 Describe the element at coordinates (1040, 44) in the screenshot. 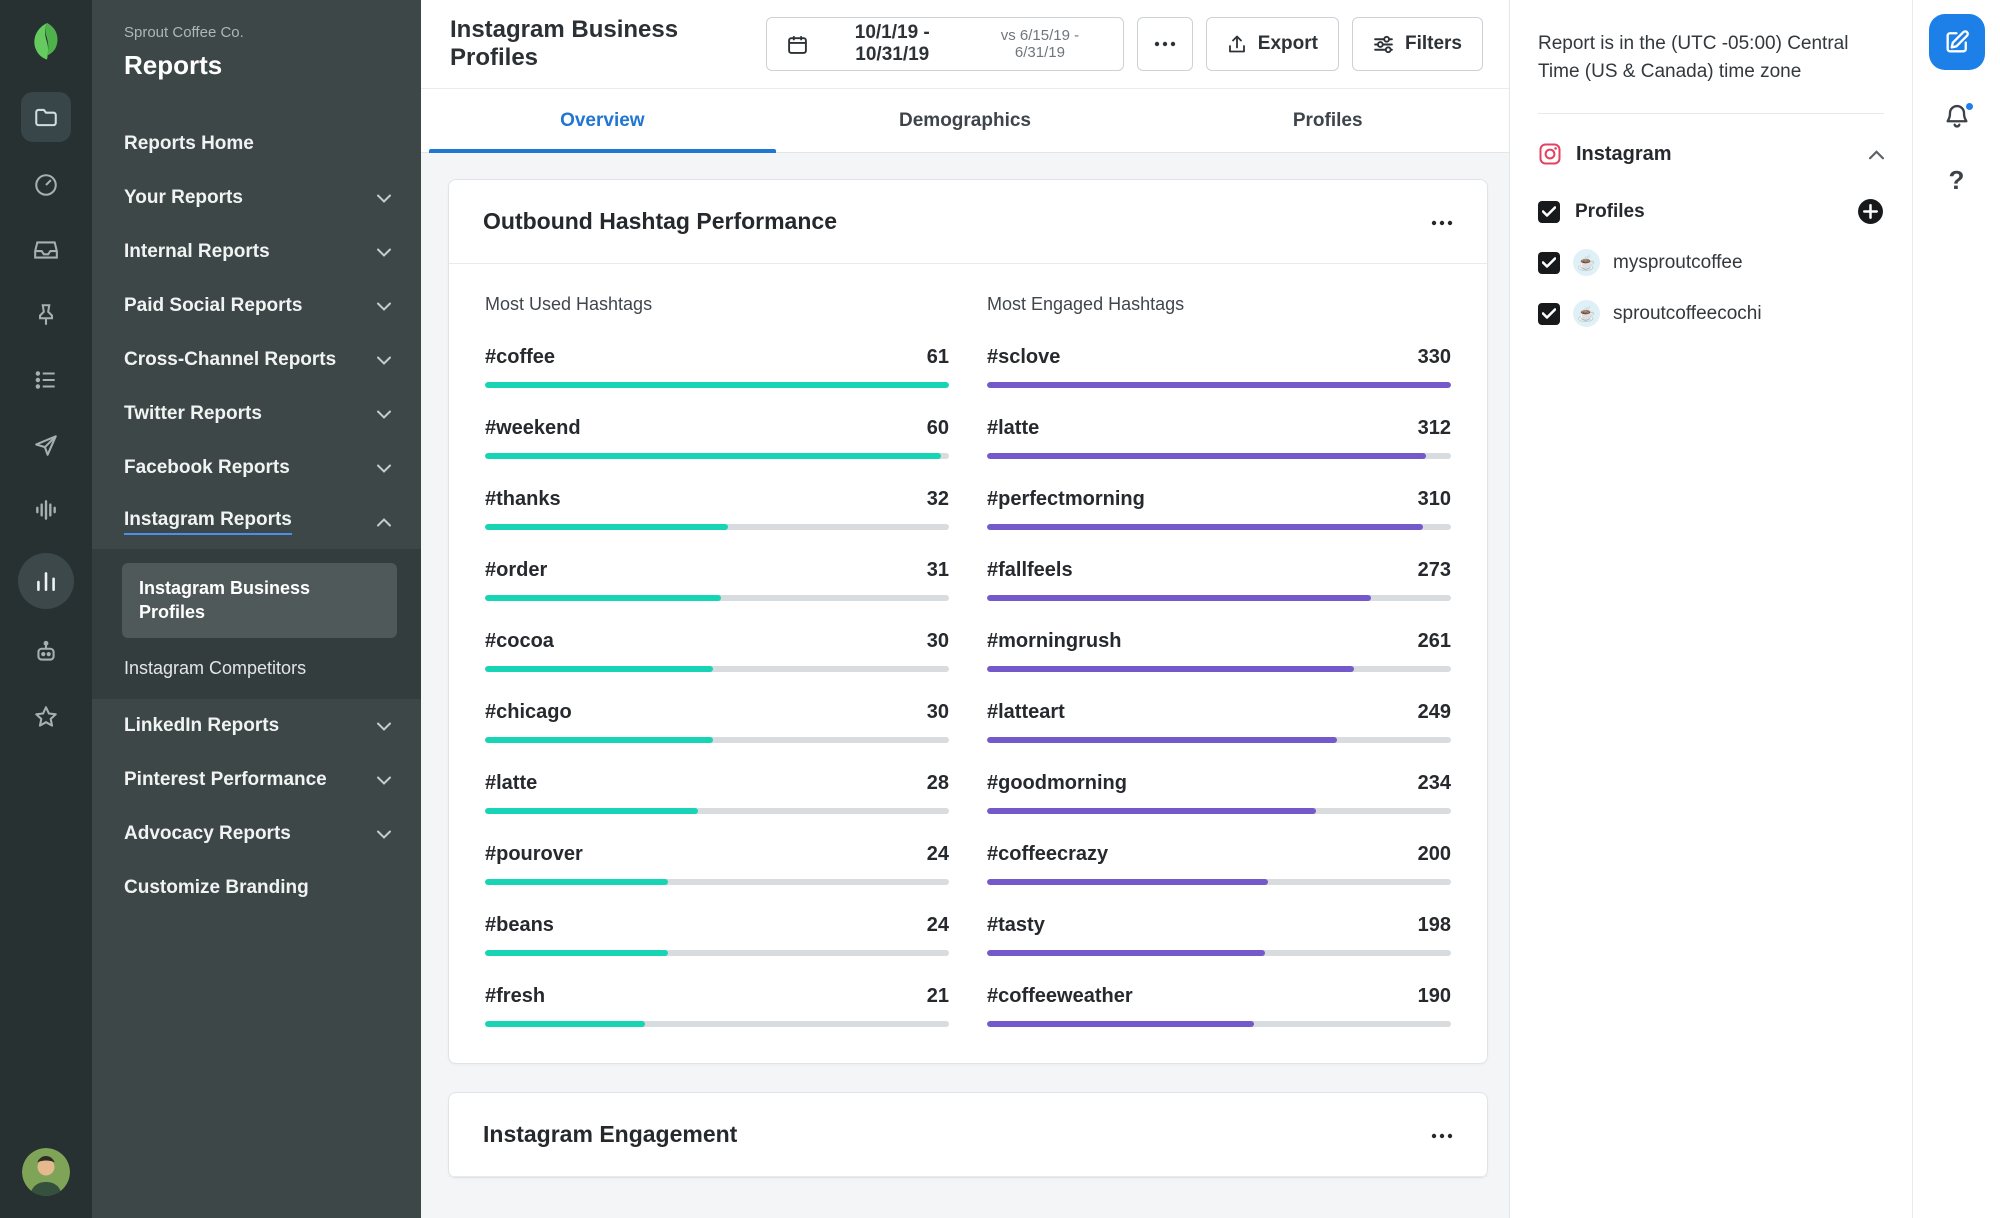

I see `compare-range-value: vs 6/15/19 - 6/31/19` at that location.